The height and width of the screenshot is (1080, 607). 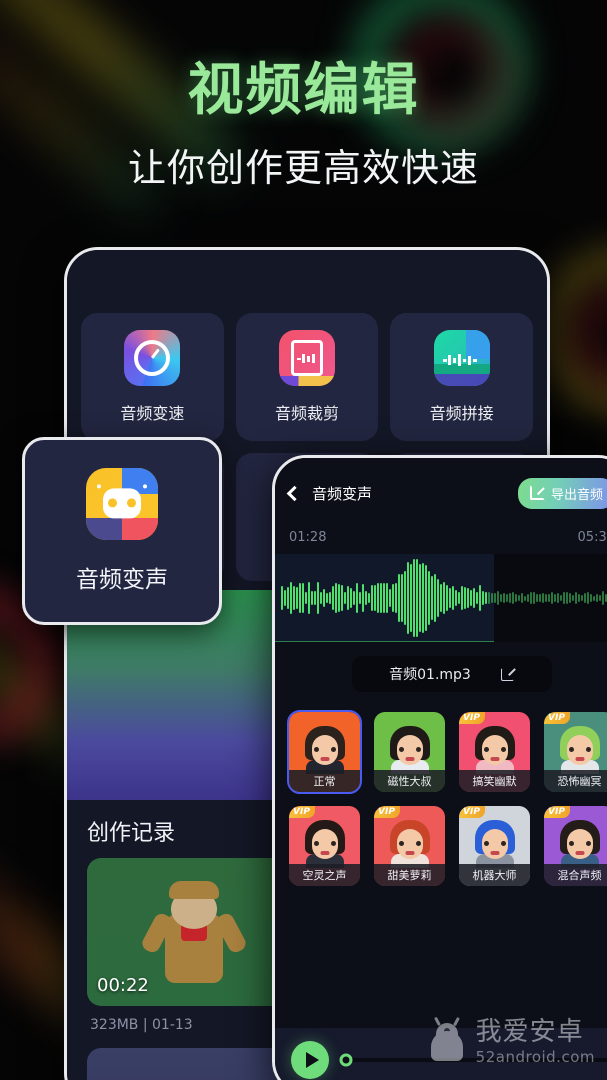 What do you see at coordinates (193, 1024) in the screenshot?
I see `record-meta-row: 323MB | 01-13` at bounding box center [193, 1024].